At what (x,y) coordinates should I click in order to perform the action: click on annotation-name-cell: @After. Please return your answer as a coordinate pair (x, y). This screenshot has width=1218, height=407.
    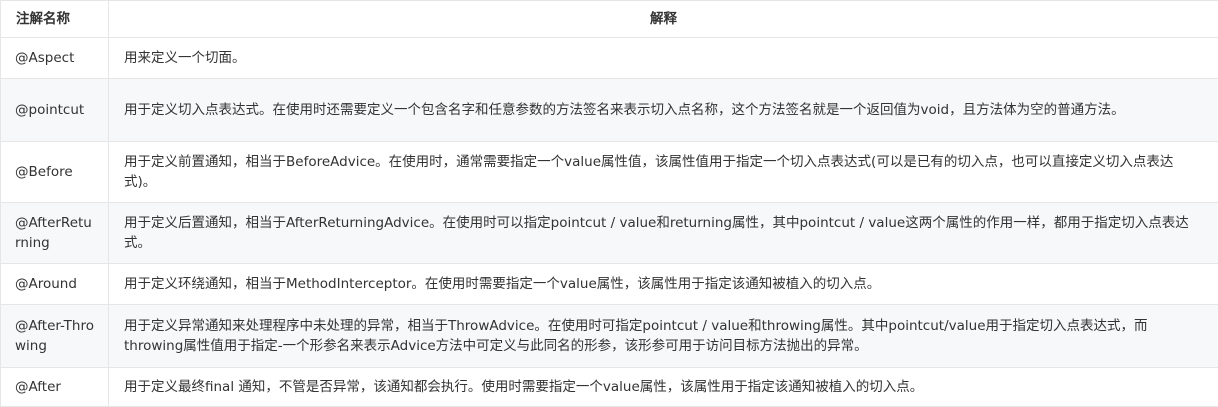
    Looking at the image, I should click on (55, 387).